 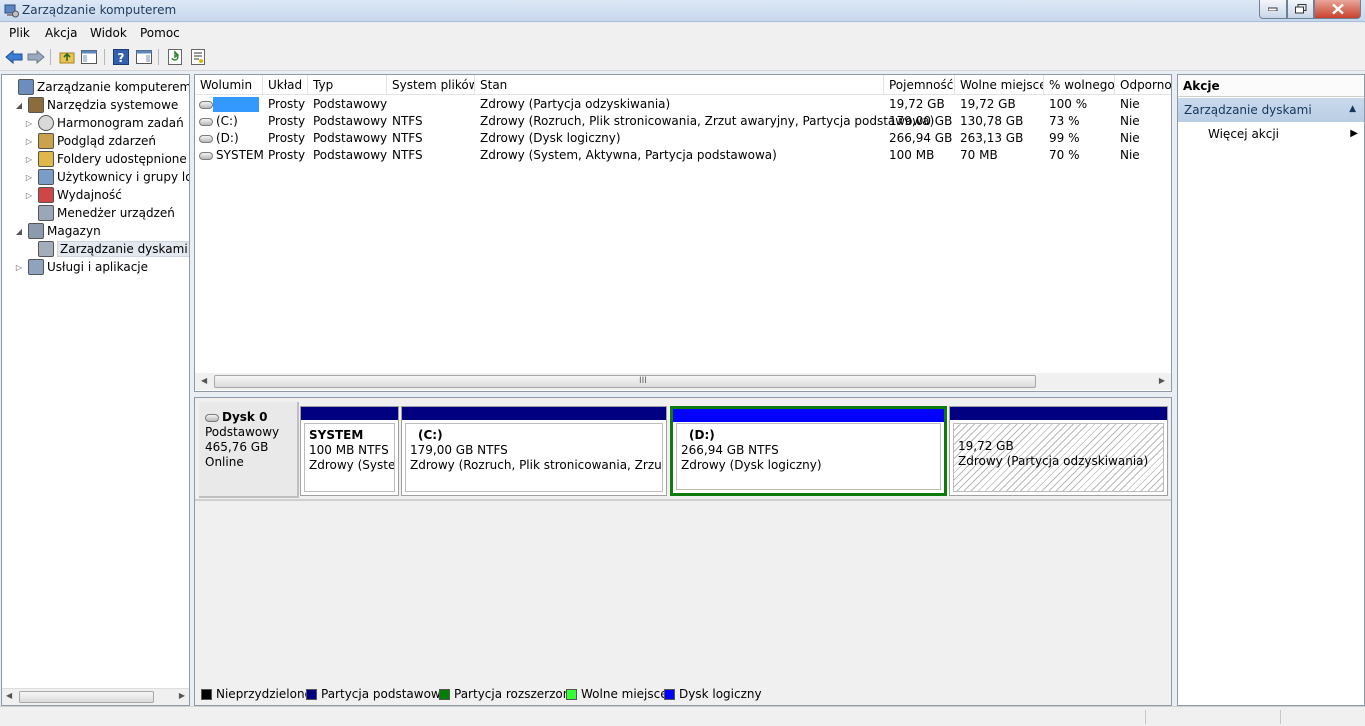 I want to click on column-header-capacity: Pojemność, so click(x=919, y=85).